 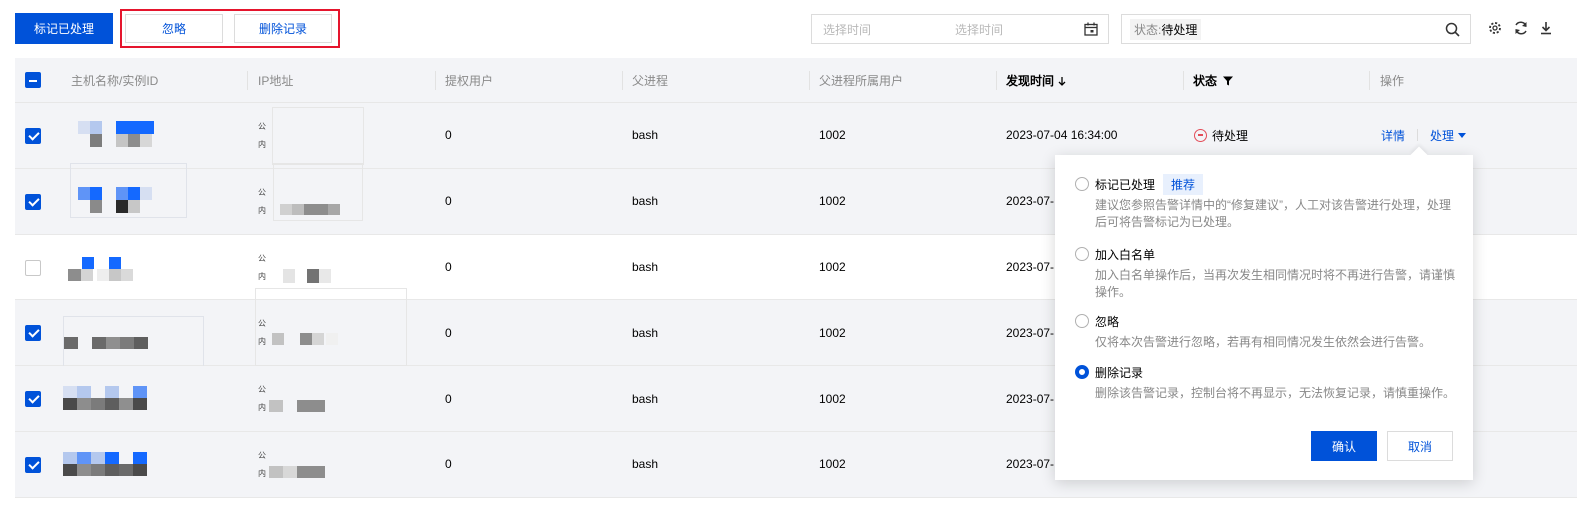 What do you see at coordinates (1495, 28) in the screenshot?
I see `gear-icon` at bounding box center [1495, 28].